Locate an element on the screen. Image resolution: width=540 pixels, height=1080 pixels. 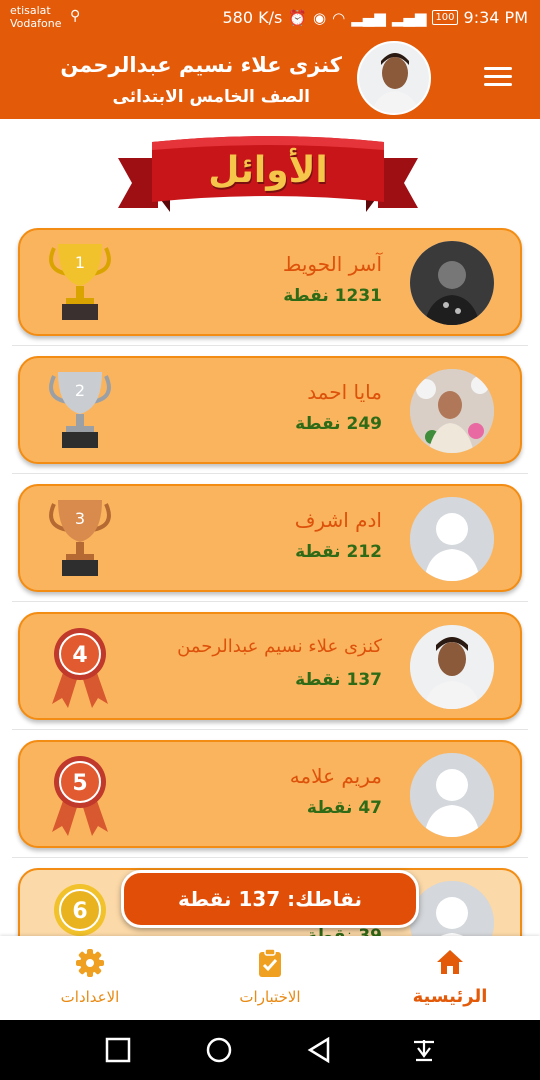
nav-settings: الاعدادات is located at coordinates (90, 977).